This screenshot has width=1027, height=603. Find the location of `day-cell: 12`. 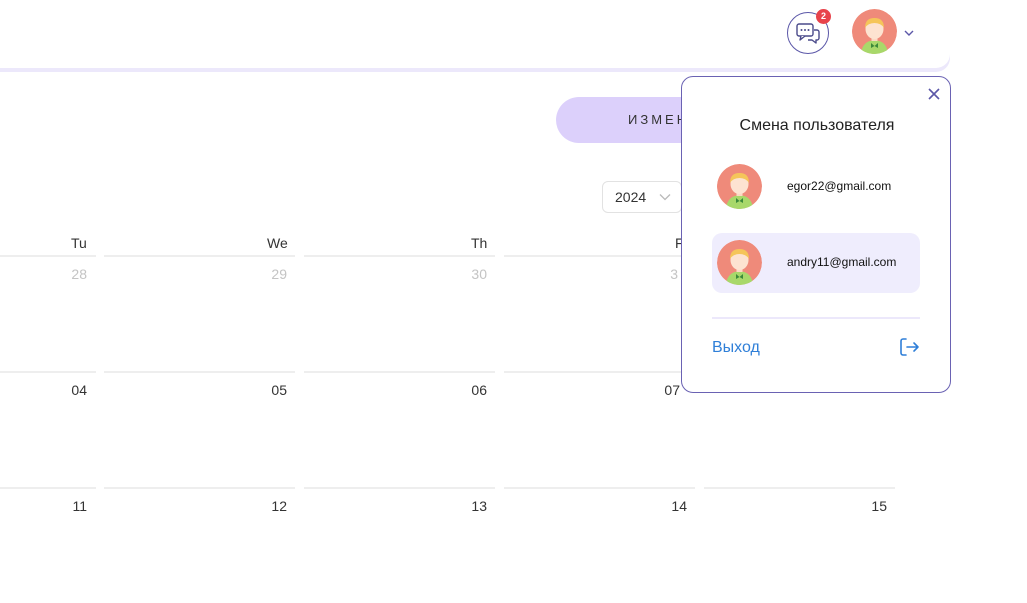

day-cell: 12 is located at coordinates (267, 506).